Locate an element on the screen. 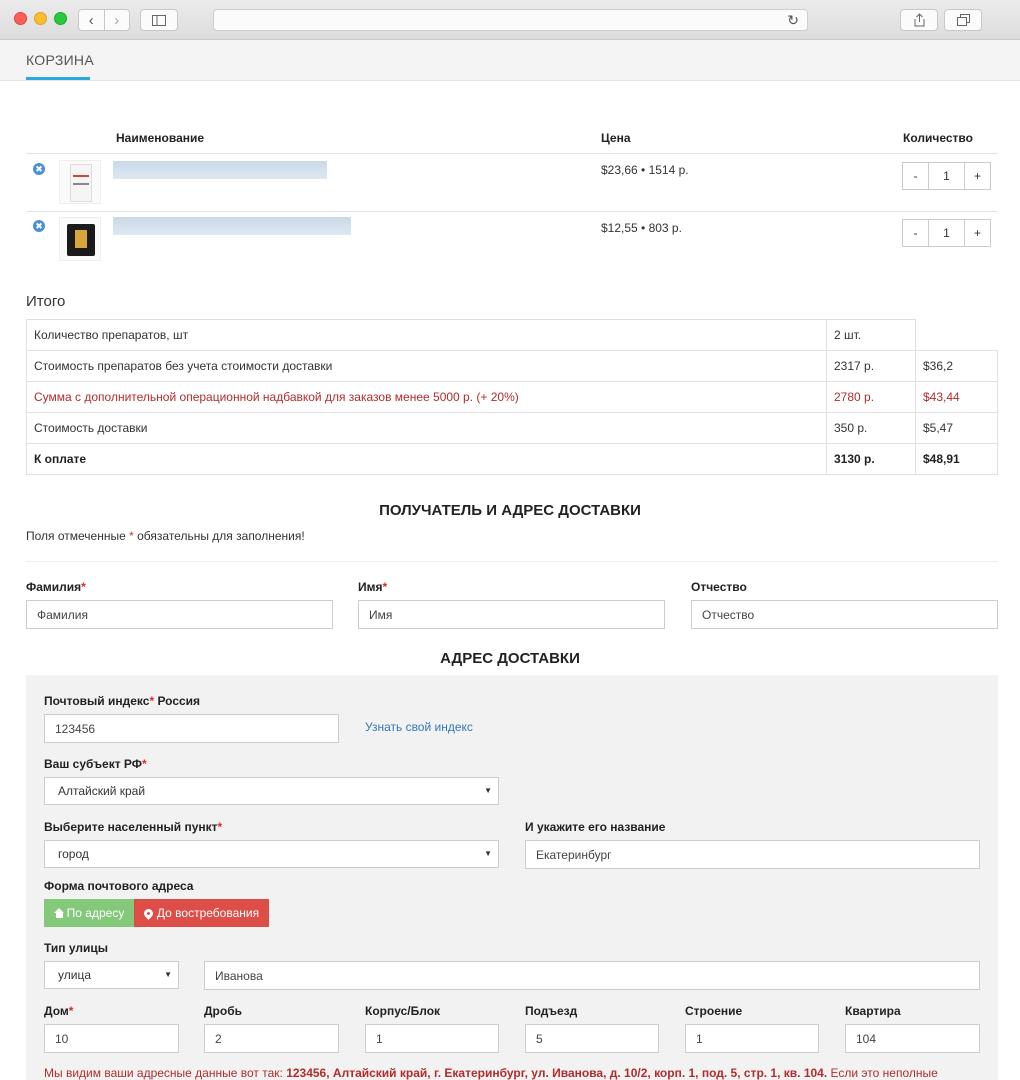 Image resolution: width=1020 pixels, height=1080 pixels. forward-icon: › is located at coordinates (116, 20).